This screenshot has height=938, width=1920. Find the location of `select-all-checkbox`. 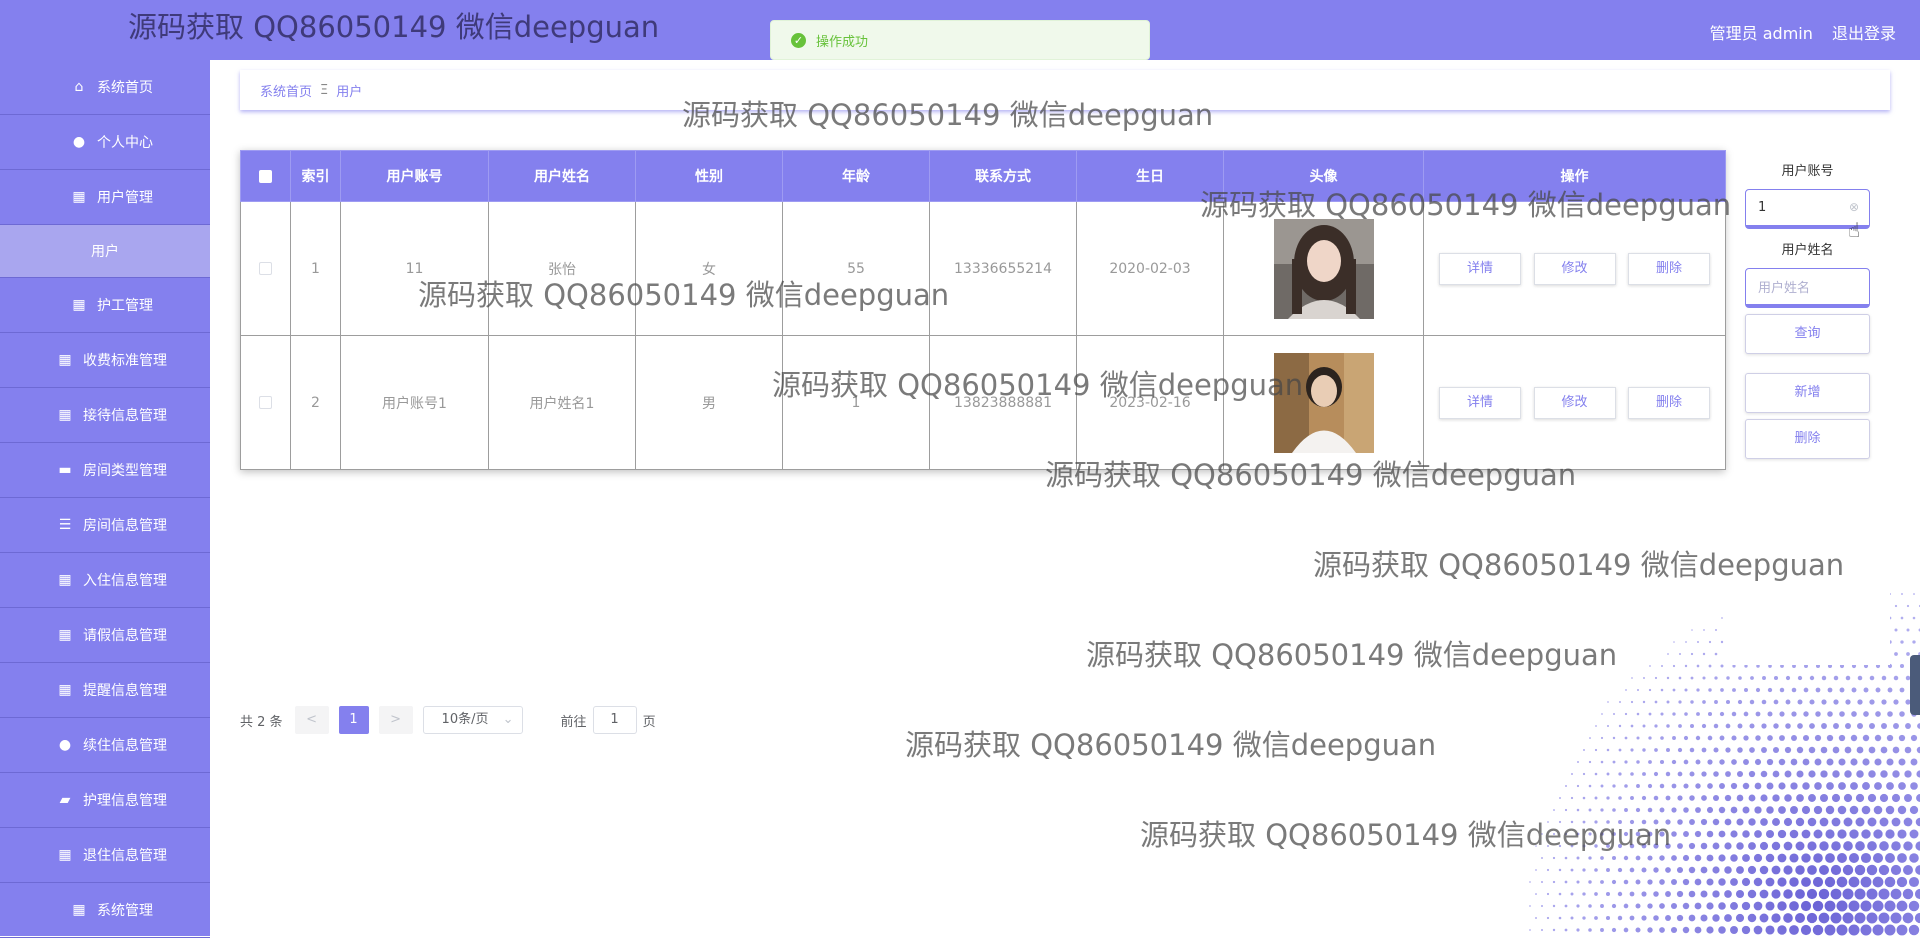

select-all-checkbox is located at coordinates (265, 176).